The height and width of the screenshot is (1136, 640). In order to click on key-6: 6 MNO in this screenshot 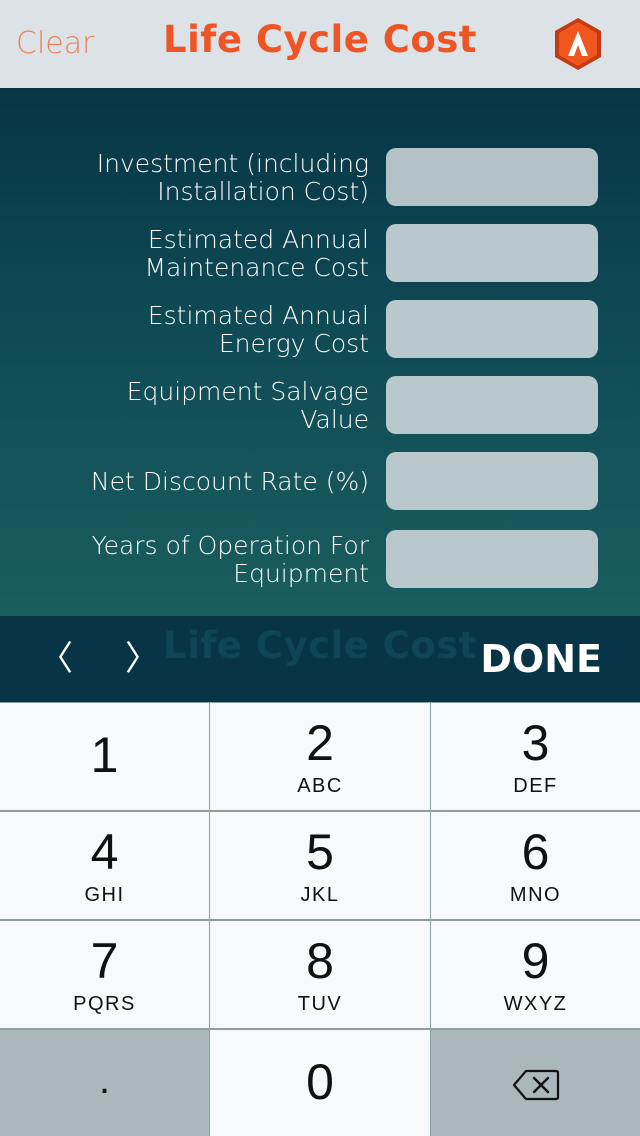, I will do `click(535, 865)`.